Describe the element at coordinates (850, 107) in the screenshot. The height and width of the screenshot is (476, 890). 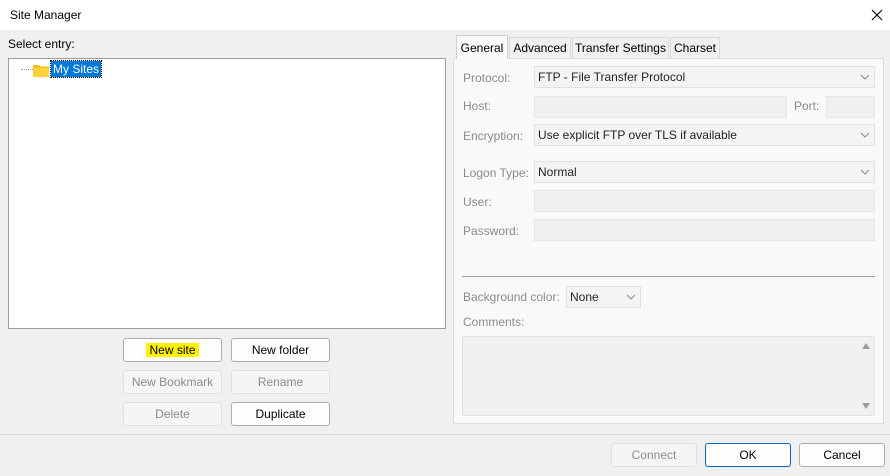
I see `port-field` at that location.